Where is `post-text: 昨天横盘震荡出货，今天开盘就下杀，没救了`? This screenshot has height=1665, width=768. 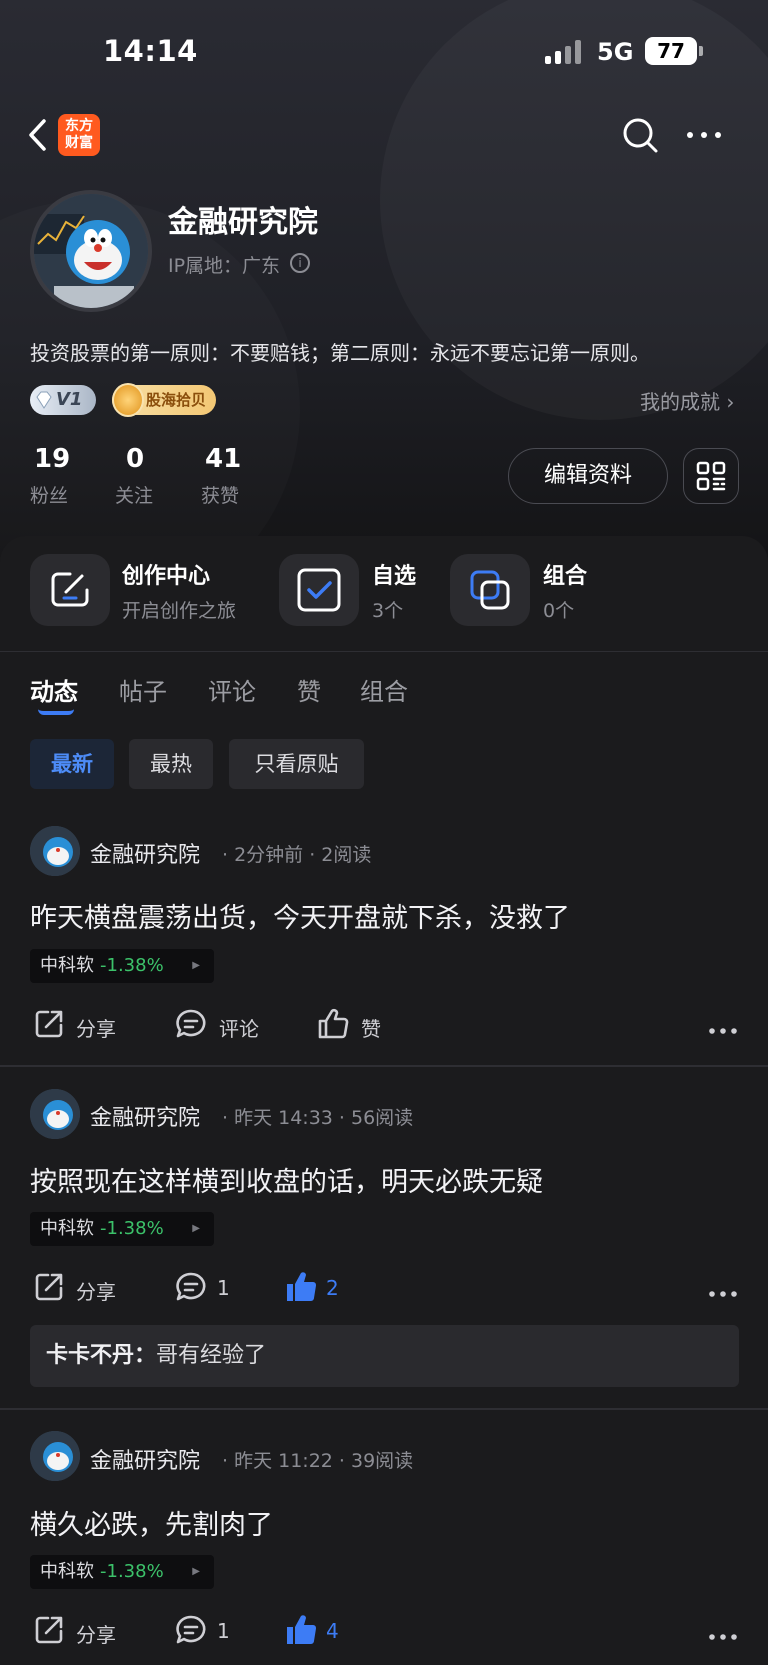
post-text: 昨天横盘震荡出货，今天开盘就下杀，没救了 is located at coordinates (300, 915).